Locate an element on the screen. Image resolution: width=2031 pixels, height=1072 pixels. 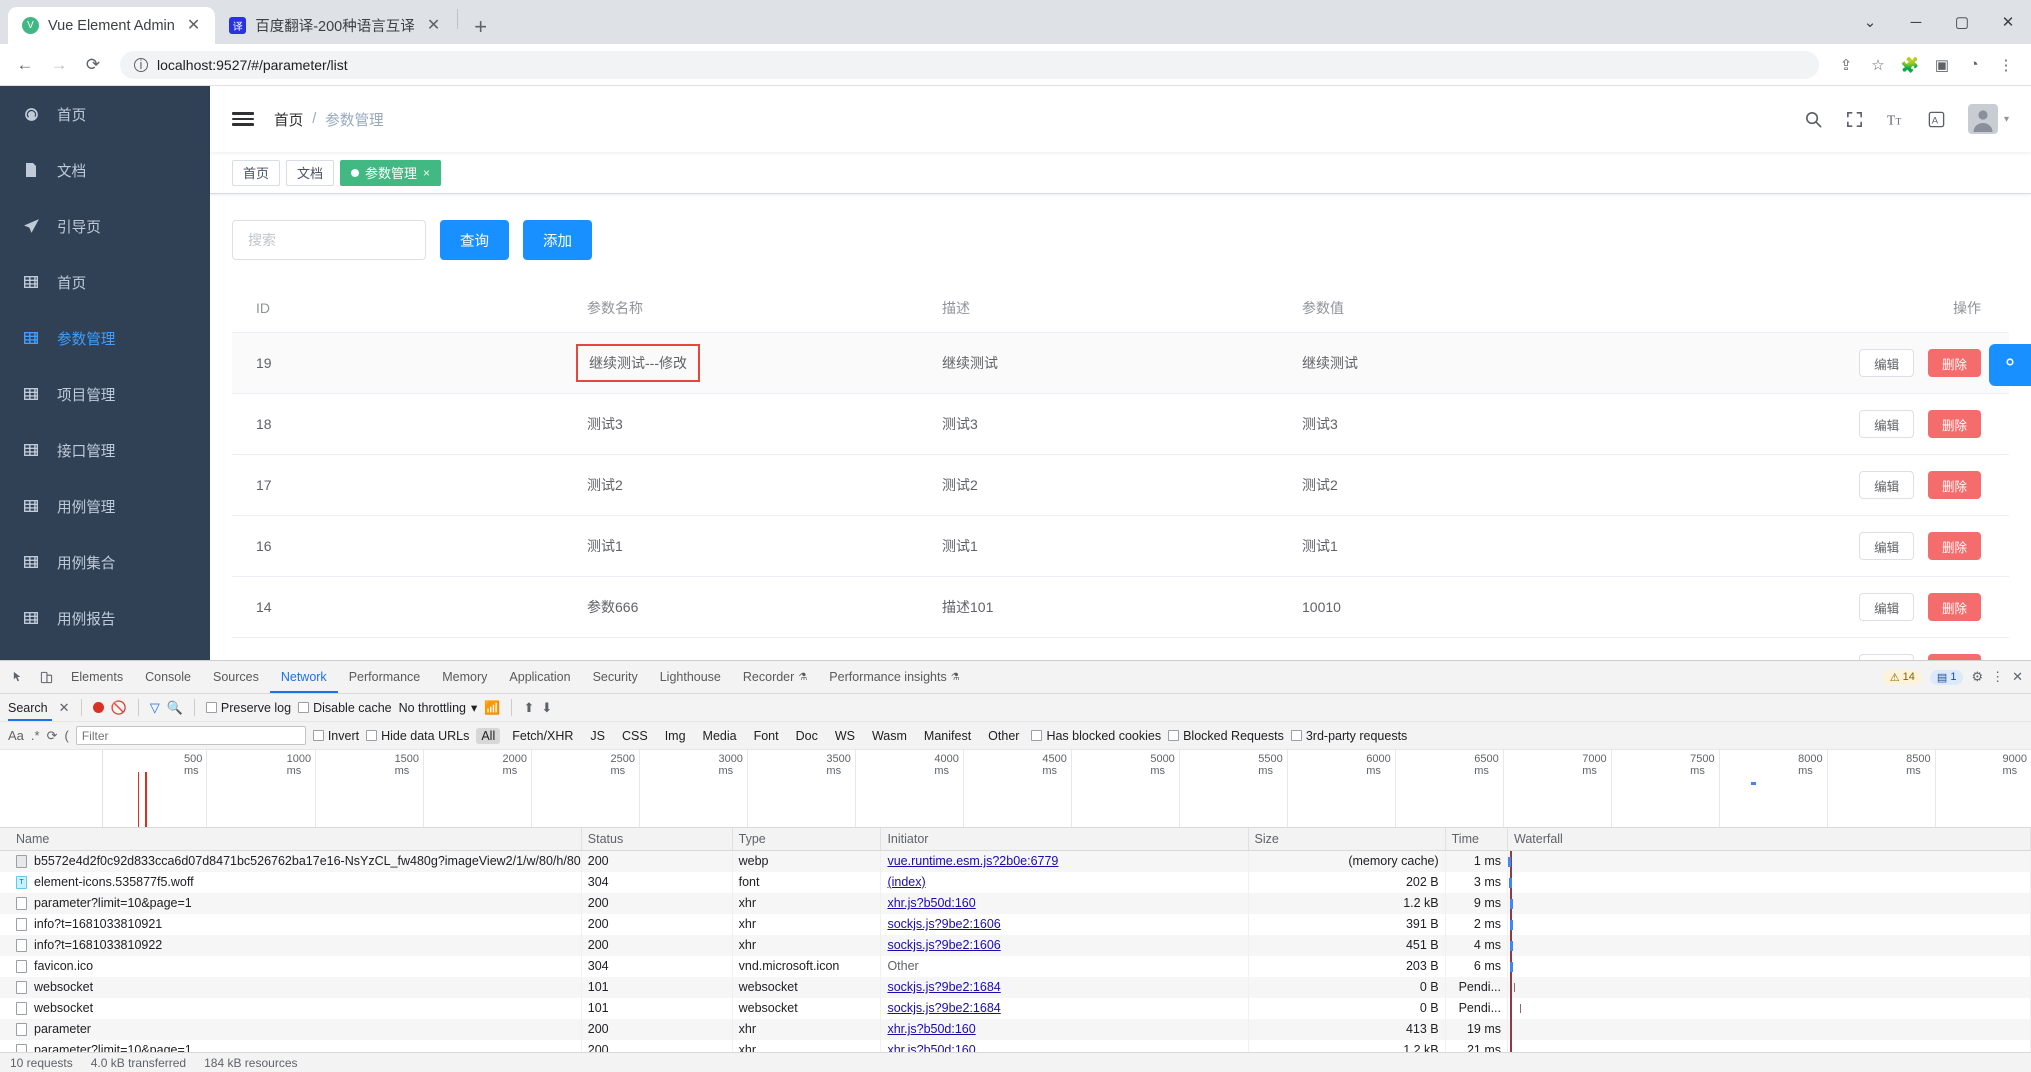
sidebar-item-document: 文档 is located at coordinates (105, 170).